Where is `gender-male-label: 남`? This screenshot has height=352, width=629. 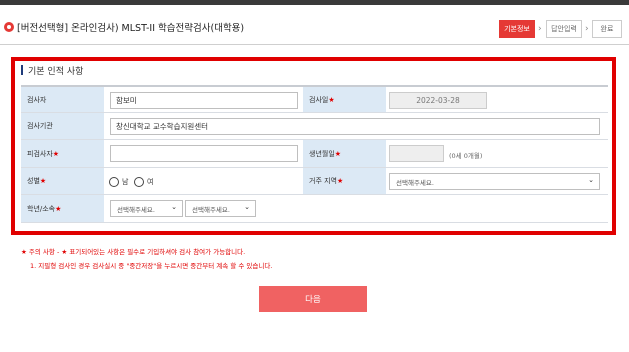
gender-male-label: 남 is located at coordinates (125, 182).